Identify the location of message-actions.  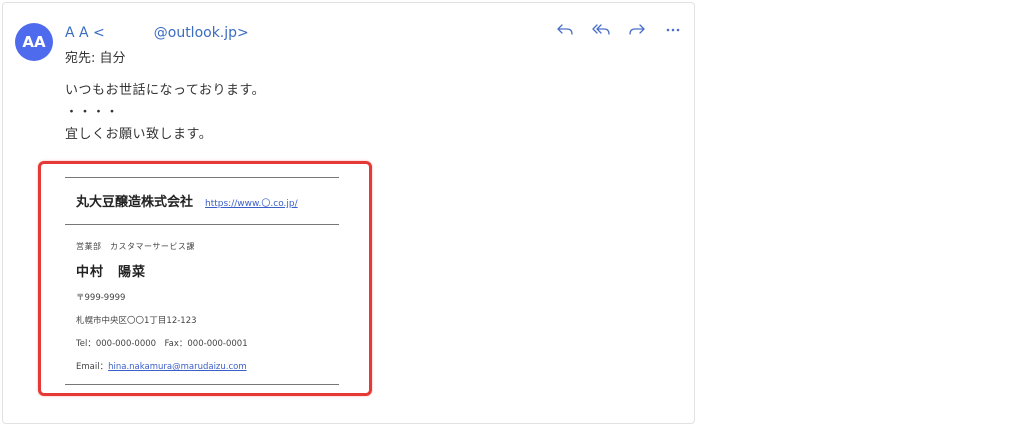
(619, 29).